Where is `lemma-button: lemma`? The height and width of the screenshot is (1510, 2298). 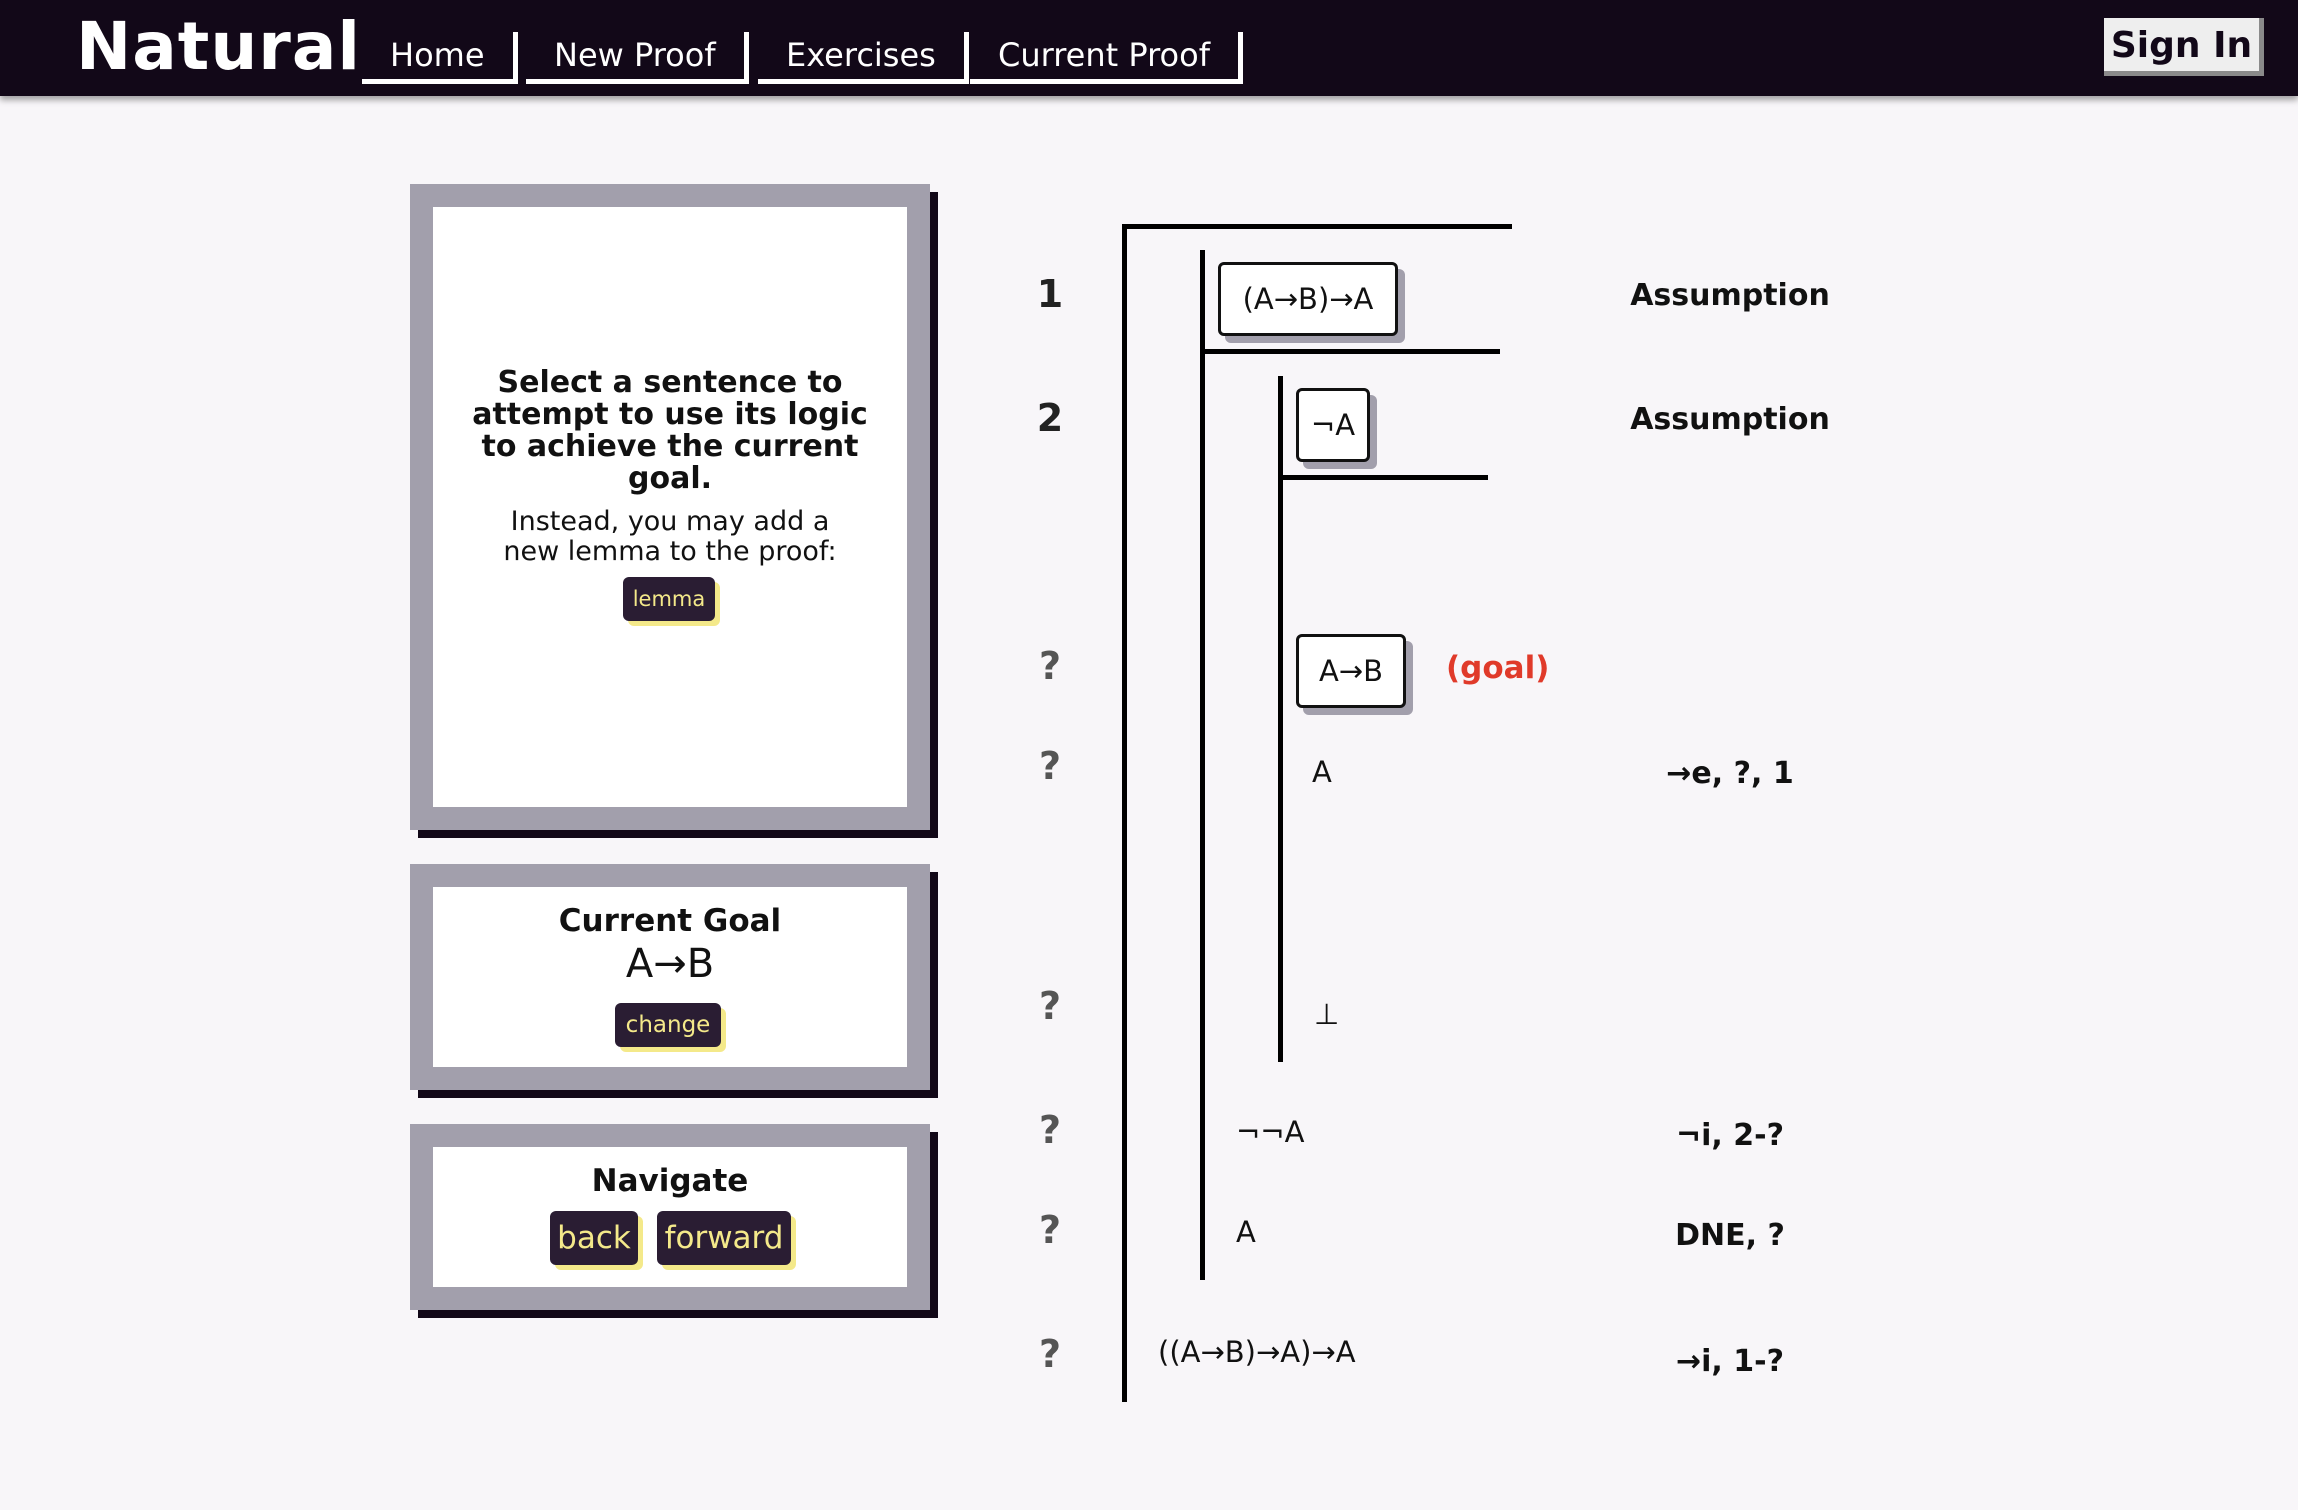
lemma-button: lemma is located at coordinates (669, 599).